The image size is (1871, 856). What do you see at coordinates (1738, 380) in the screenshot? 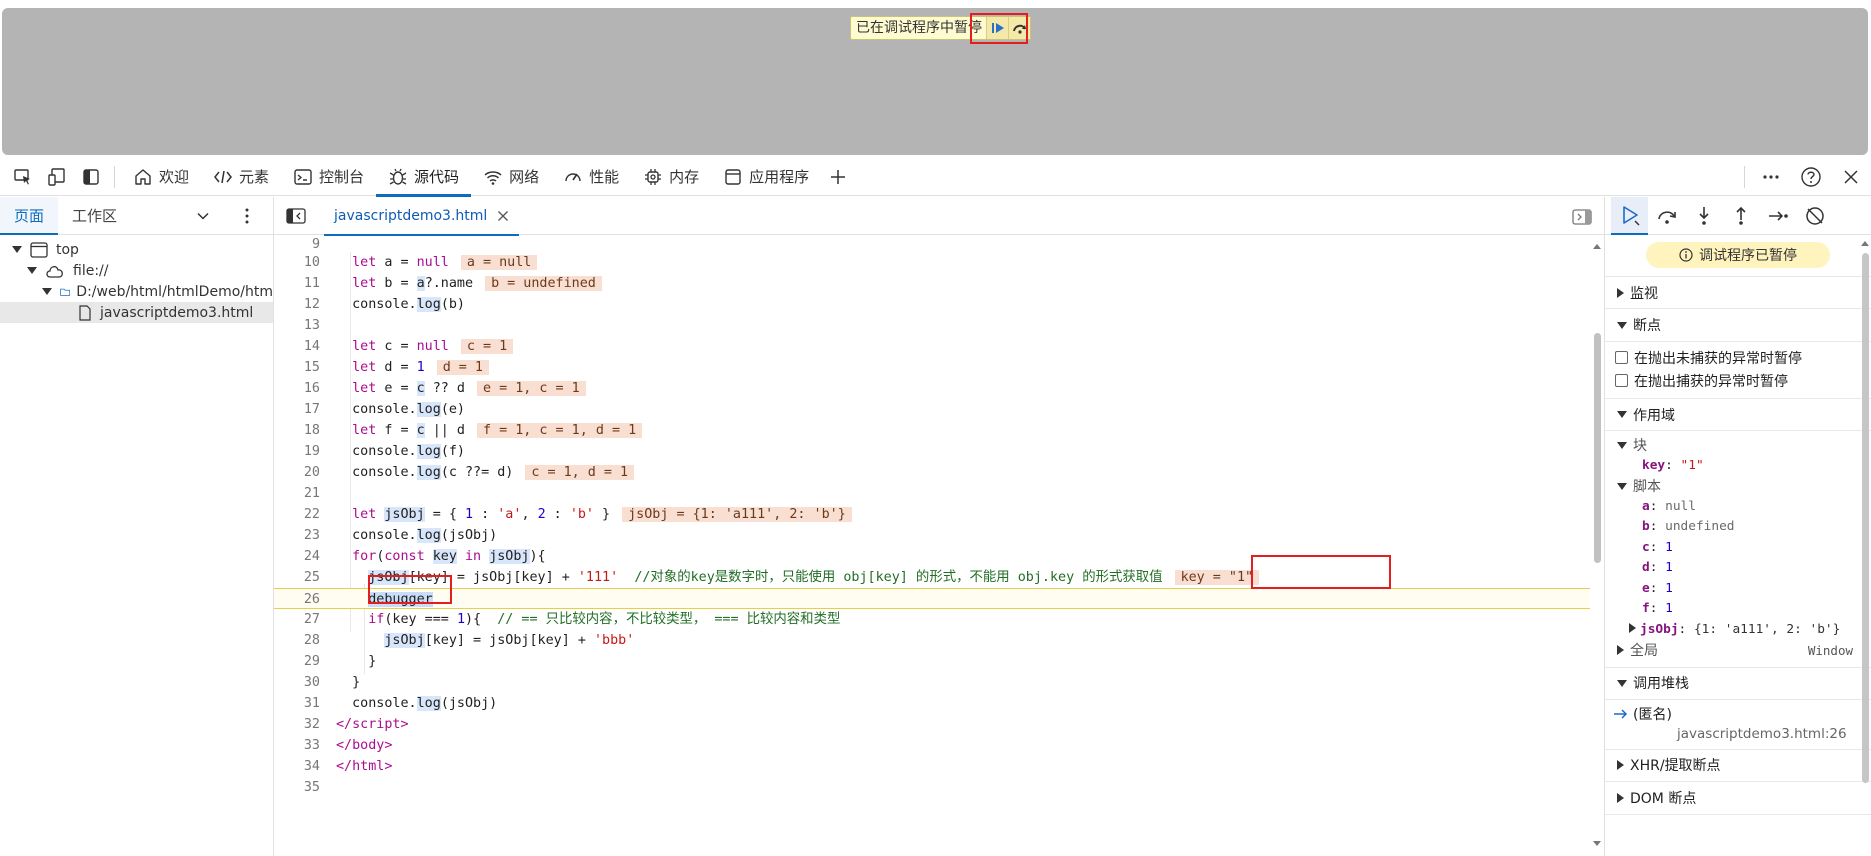
I see `pause-on-caught-exceptions: 在抛出捕获的异常时暂停` at bounding box center [1738, 380].